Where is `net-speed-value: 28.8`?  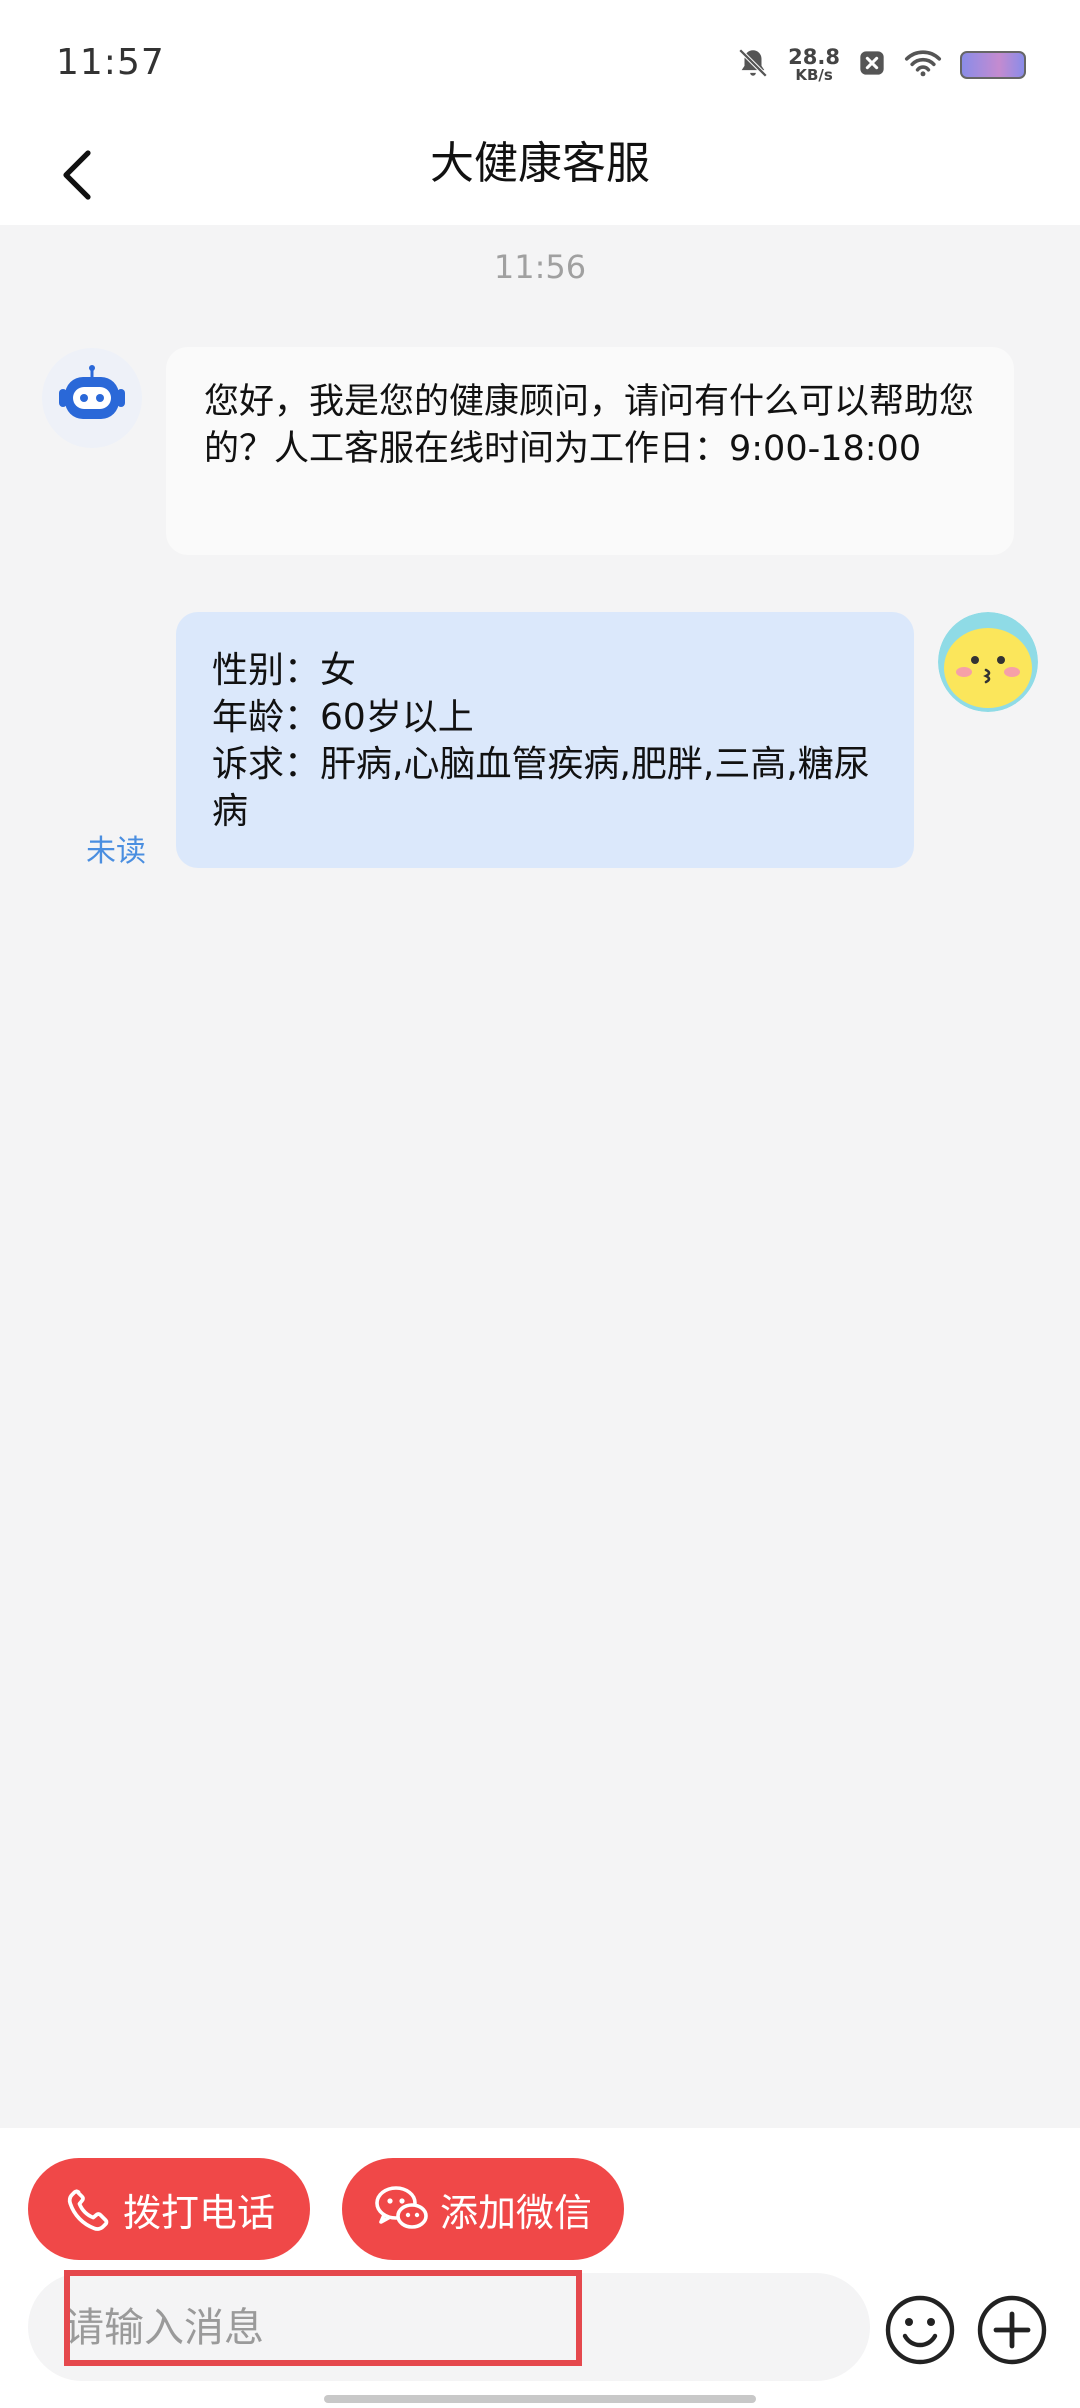 net-speed-value: 28.8 is located at coordinates (814, 57).